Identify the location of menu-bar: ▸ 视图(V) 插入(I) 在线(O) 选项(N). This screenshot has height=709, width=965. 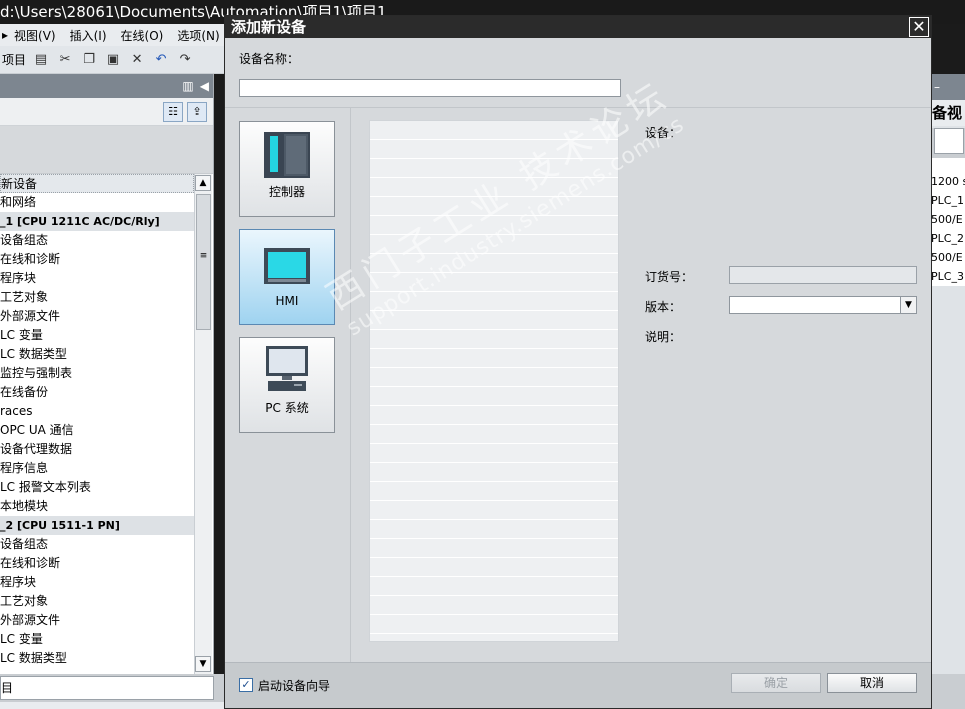
(115, 35).